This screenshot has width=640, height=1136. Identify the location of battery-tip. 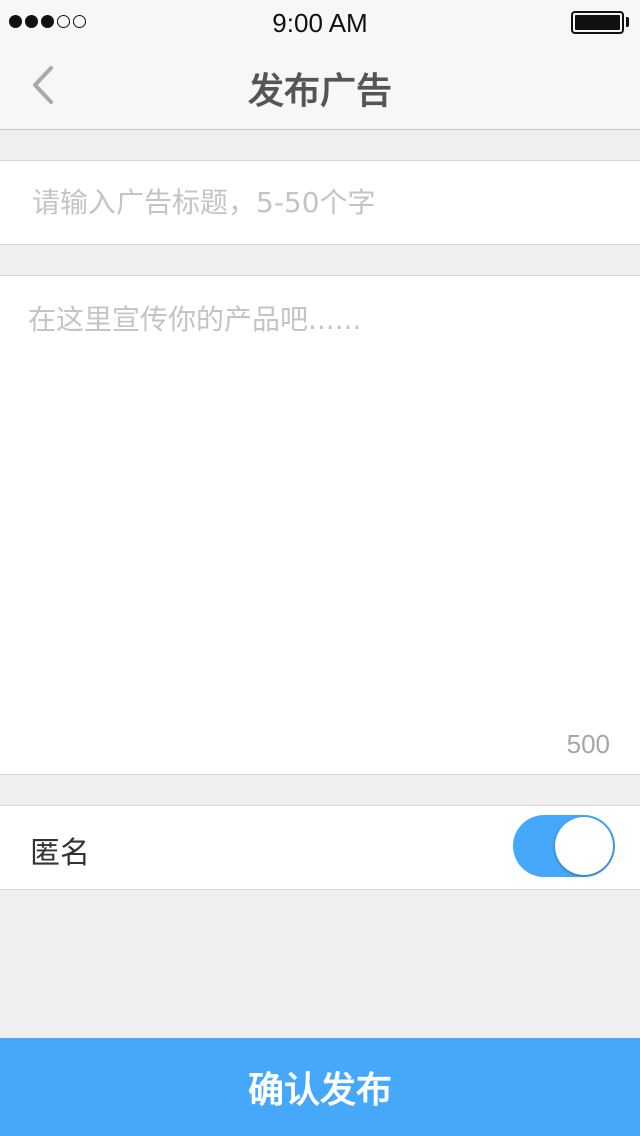
(627, 22).